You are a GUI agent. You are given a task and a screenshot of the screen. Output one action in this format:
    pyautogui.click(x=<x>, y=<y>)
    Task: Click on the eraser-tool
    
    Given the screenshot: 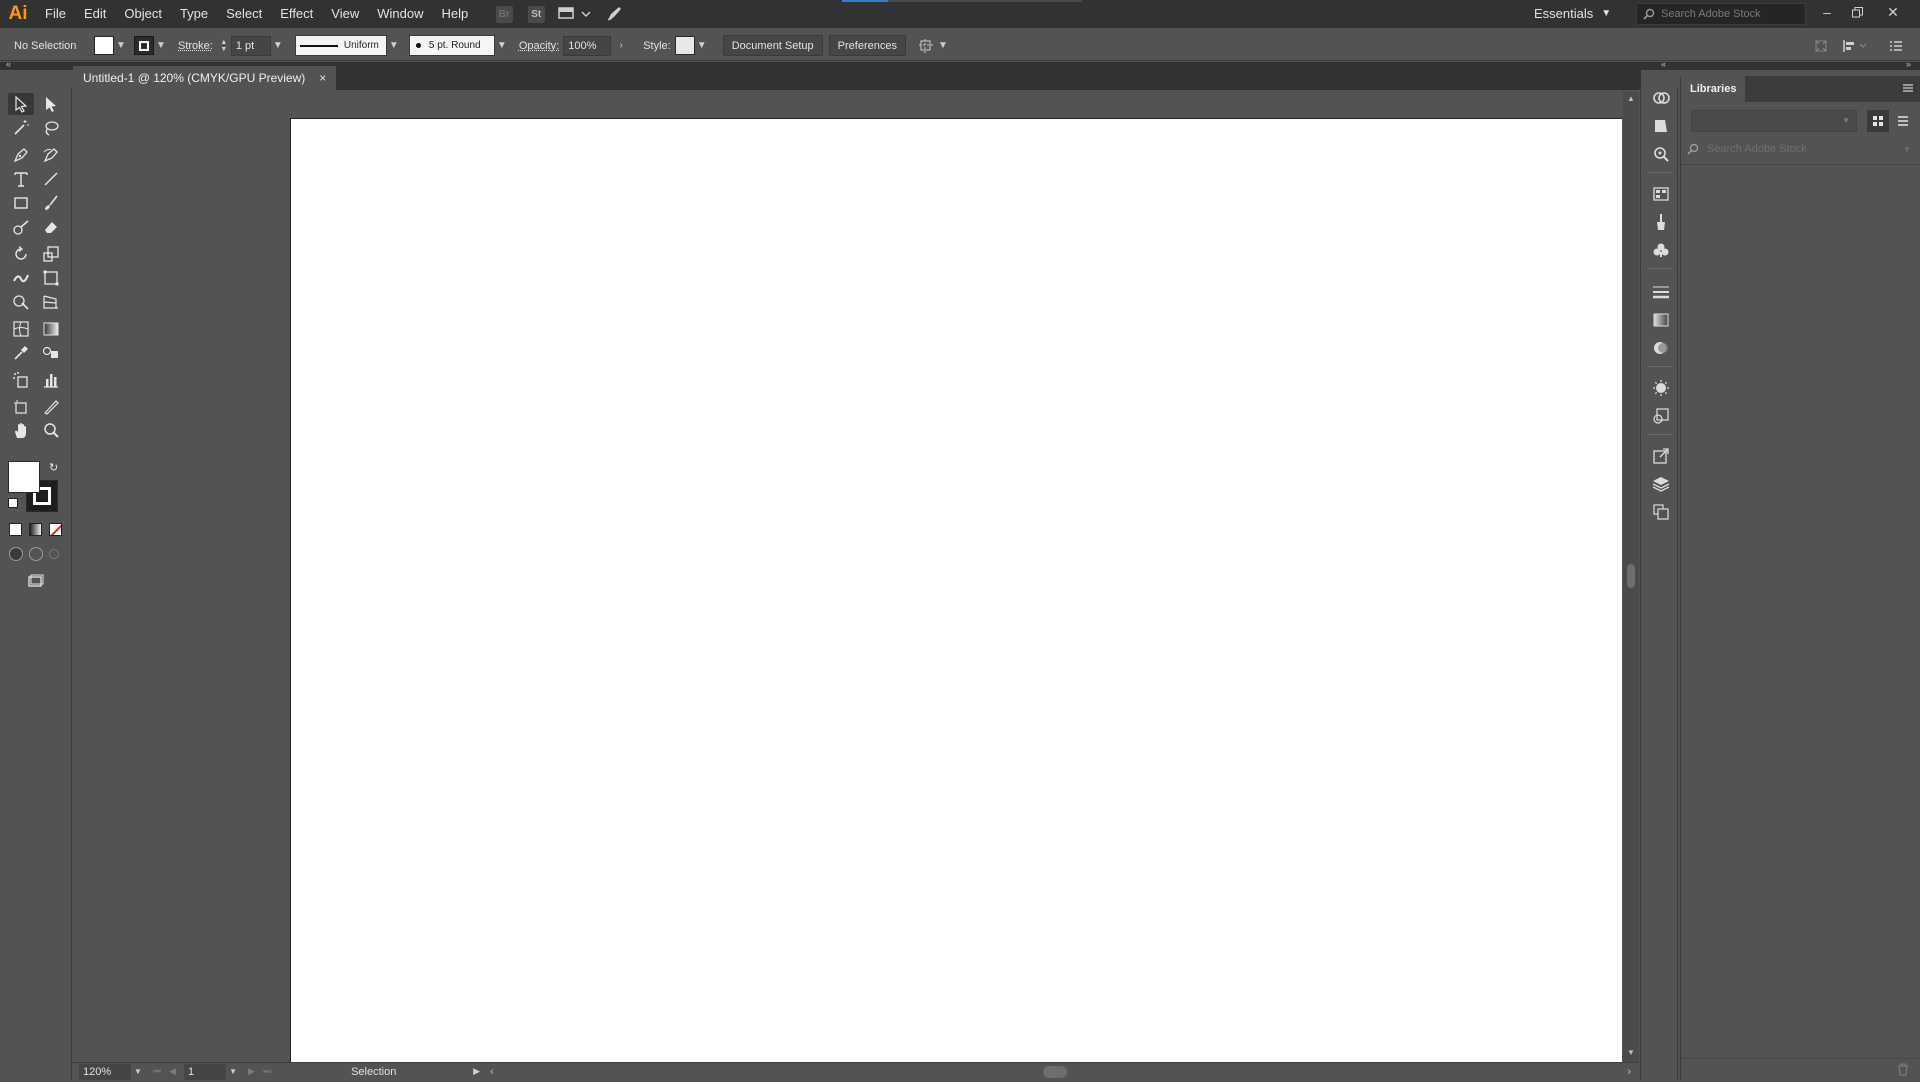 What is the action you would take?
    pyautogui.click(x=51, y=227)
    